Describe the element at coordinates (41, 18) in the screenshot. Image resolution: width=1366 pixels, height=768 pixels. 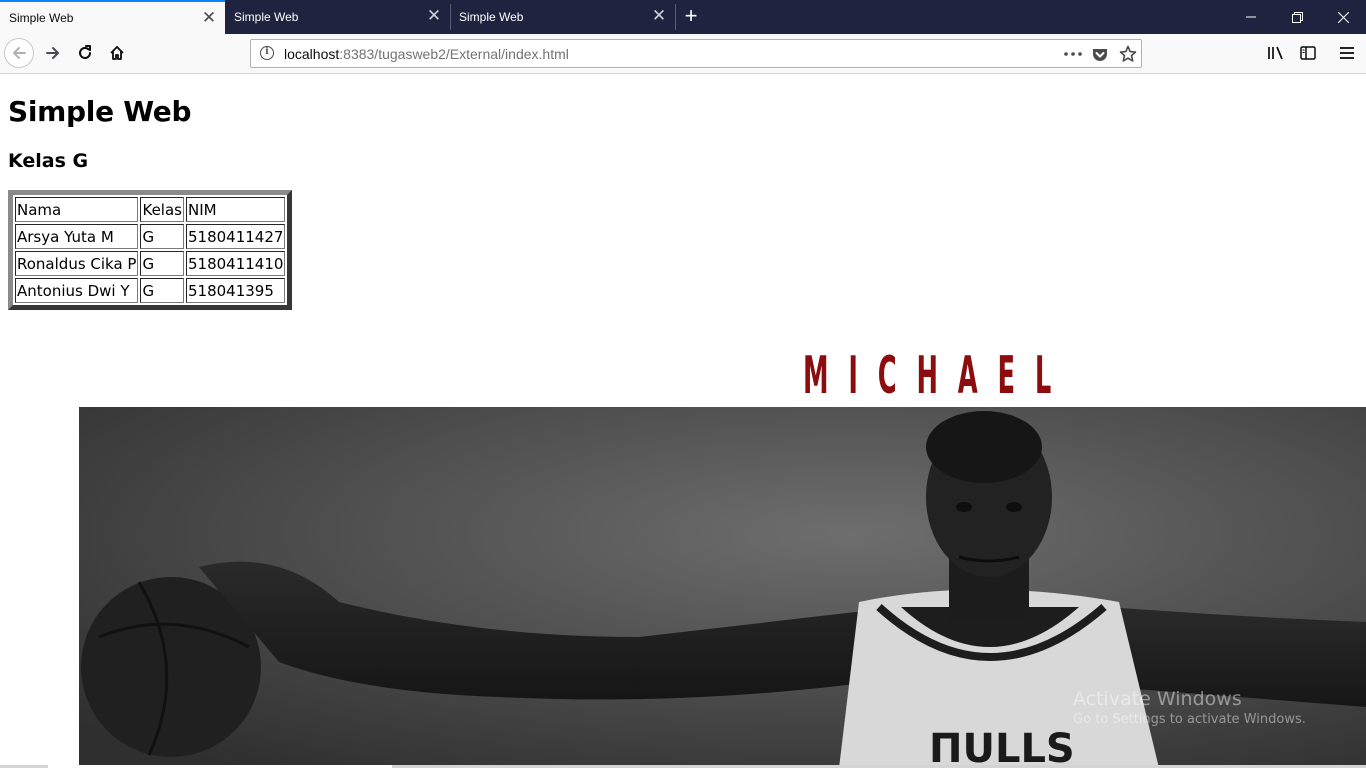
I see `tab-1-label: Simple Web` at that location.